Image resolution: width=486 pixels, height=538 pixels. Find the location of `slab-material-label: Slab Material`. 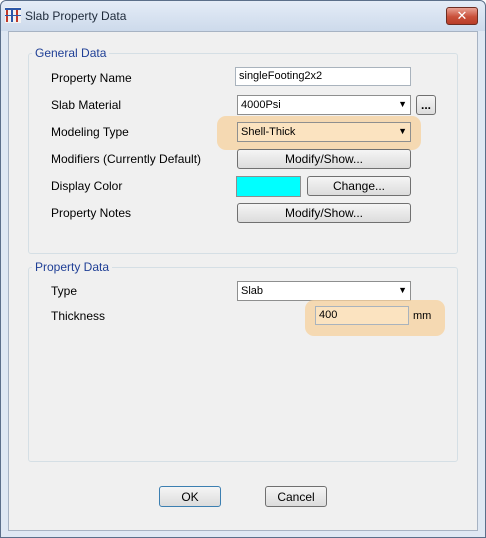

slab-material-label: Slab Material is located at coordinates (86, 105).